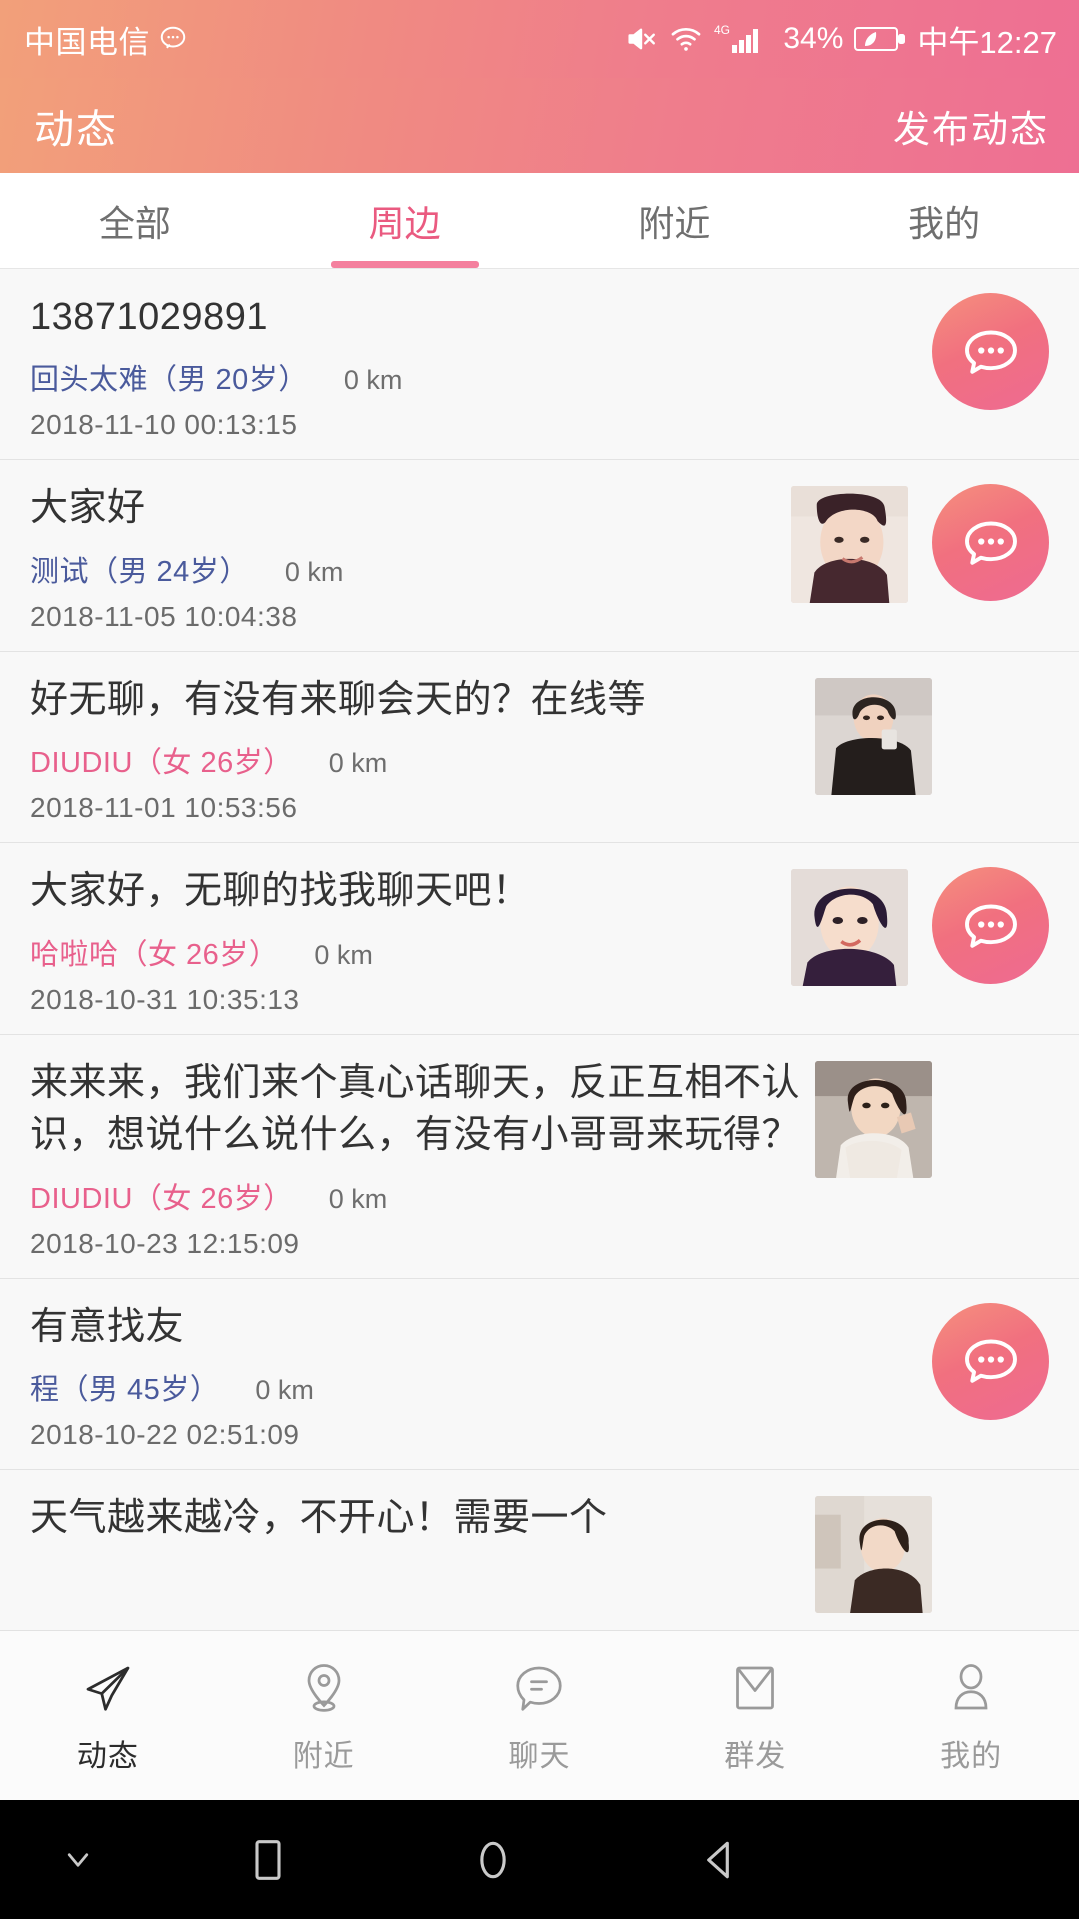 Image resolution: width=1079 pixels, height=1919 pixels. What do you see at coordinates (280, 891) in the screenshot?
I see `post-text: 大家好，无聊的找我聊天吧！` at bounding box center [280, 891].